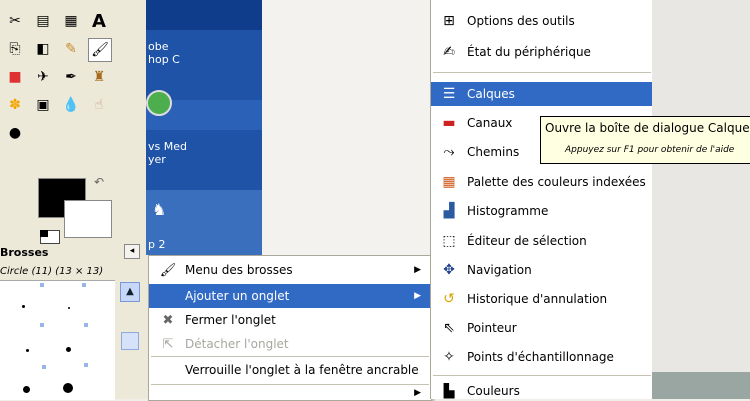 The width and height of the screenshot is (750, 401). What do you see at coordinates (492, 328) in the screenshot?
I see `menu-item-label: Pointeur` at bounding box center [492, 328].